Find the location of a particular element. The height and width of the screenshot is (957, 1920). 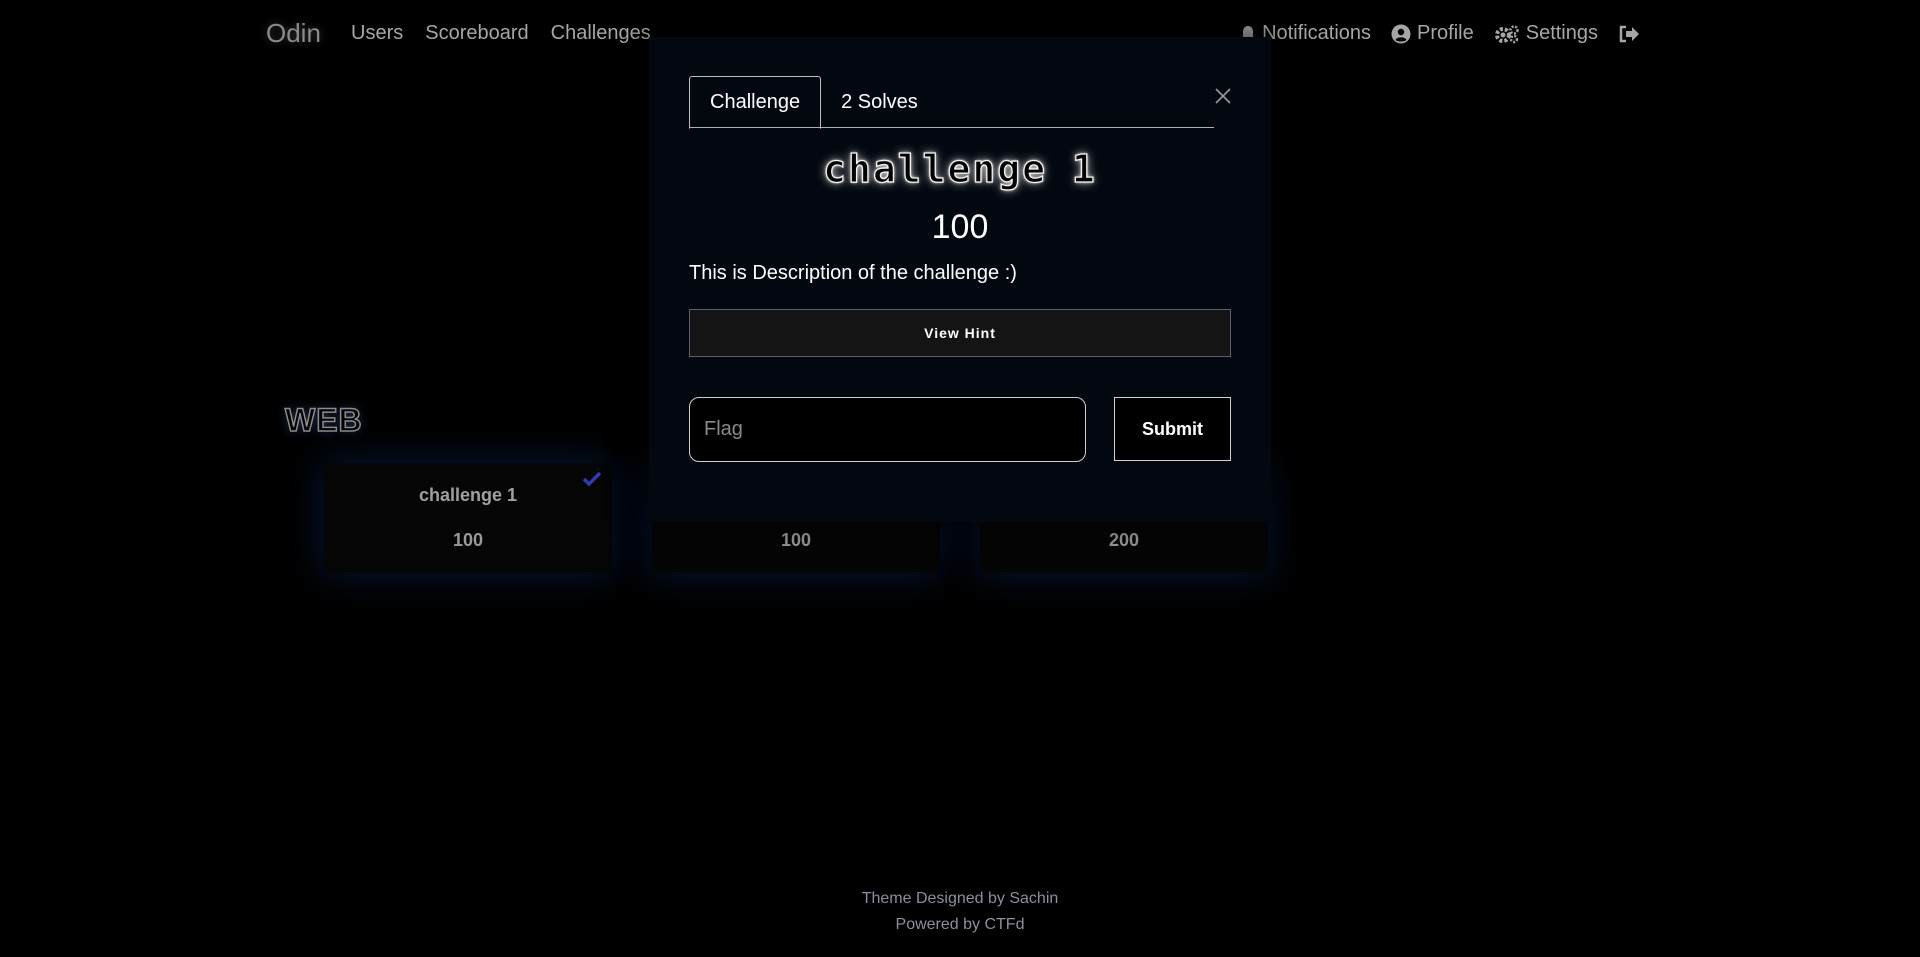

tab-solves: 2 Solves is located at coordinates (879, 102).